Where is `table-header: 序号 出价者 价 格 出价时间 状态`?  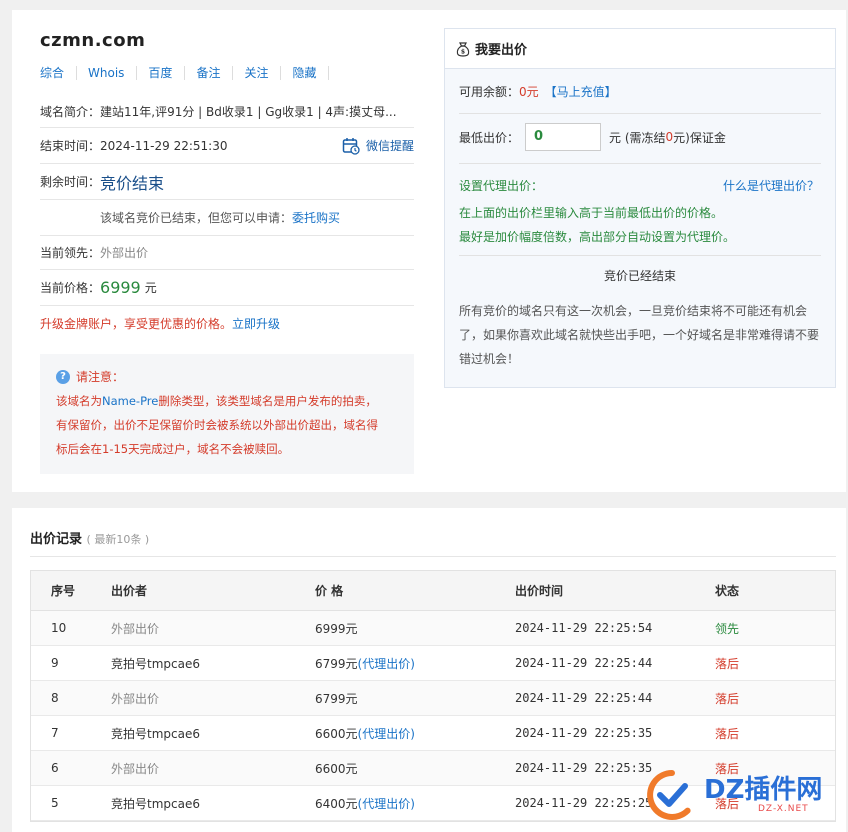 table-header: 序号 出价者 价 格 出价时间 状态 is located at coordinates (433, 591).